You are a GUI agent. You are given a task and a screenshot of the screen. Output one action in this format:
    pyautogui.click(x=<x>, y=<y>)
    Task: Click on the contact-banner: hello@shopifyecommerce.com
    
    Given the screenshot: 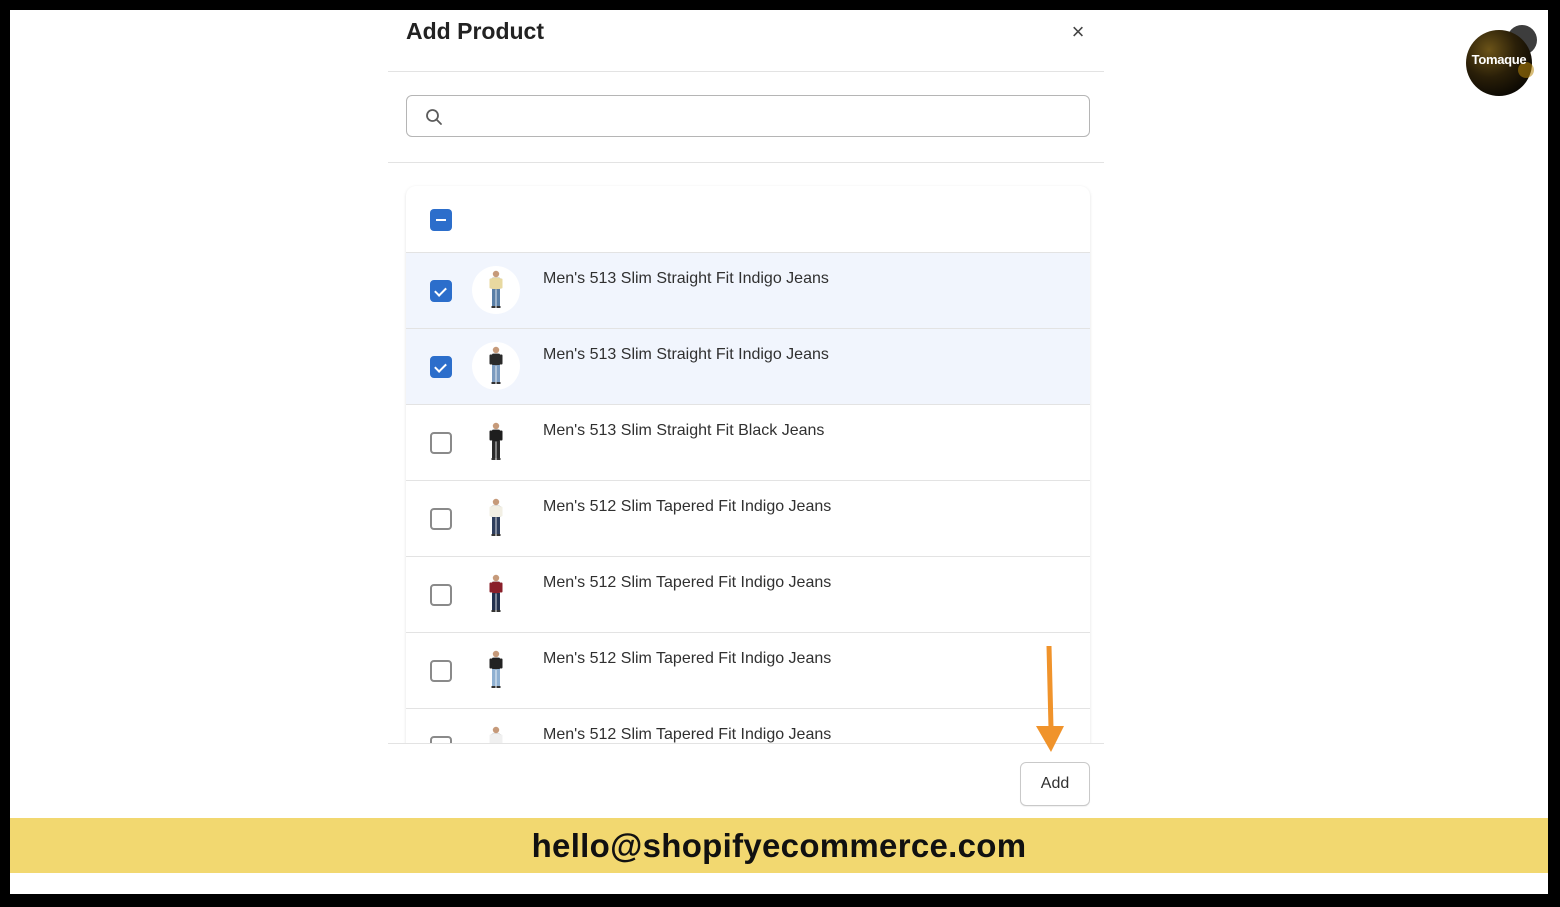 What is the action you would take?
    pyautogui.click(x=779, y=845)
    